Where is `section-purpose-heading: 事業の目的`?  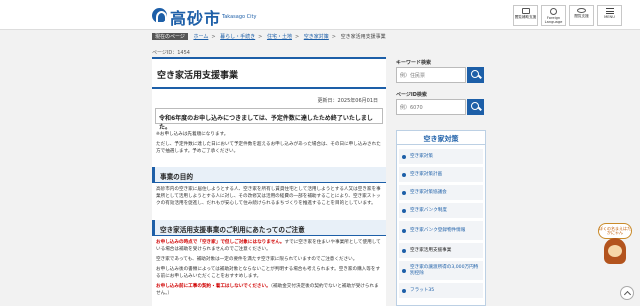
section-purpose-heading: 事業の目的 is located at coordinates (269, 175).